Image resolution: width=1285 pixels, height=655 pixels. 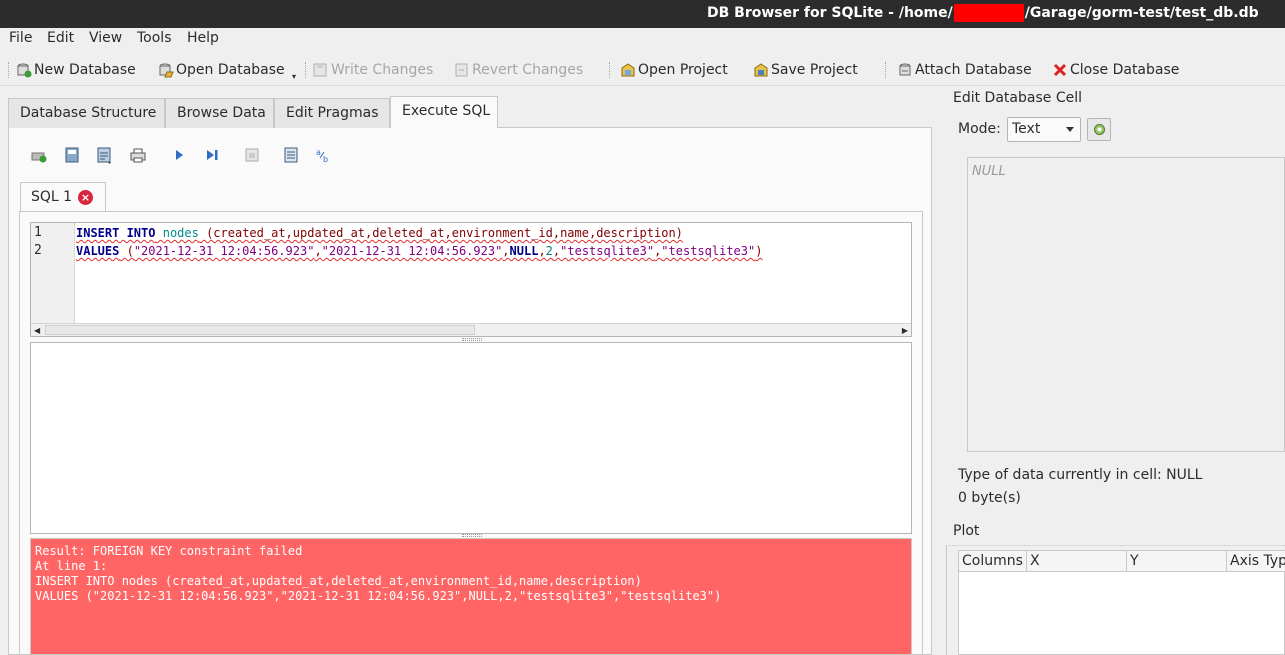 I want to click on cell-editor: NULL, so click(x=1126, y=304).